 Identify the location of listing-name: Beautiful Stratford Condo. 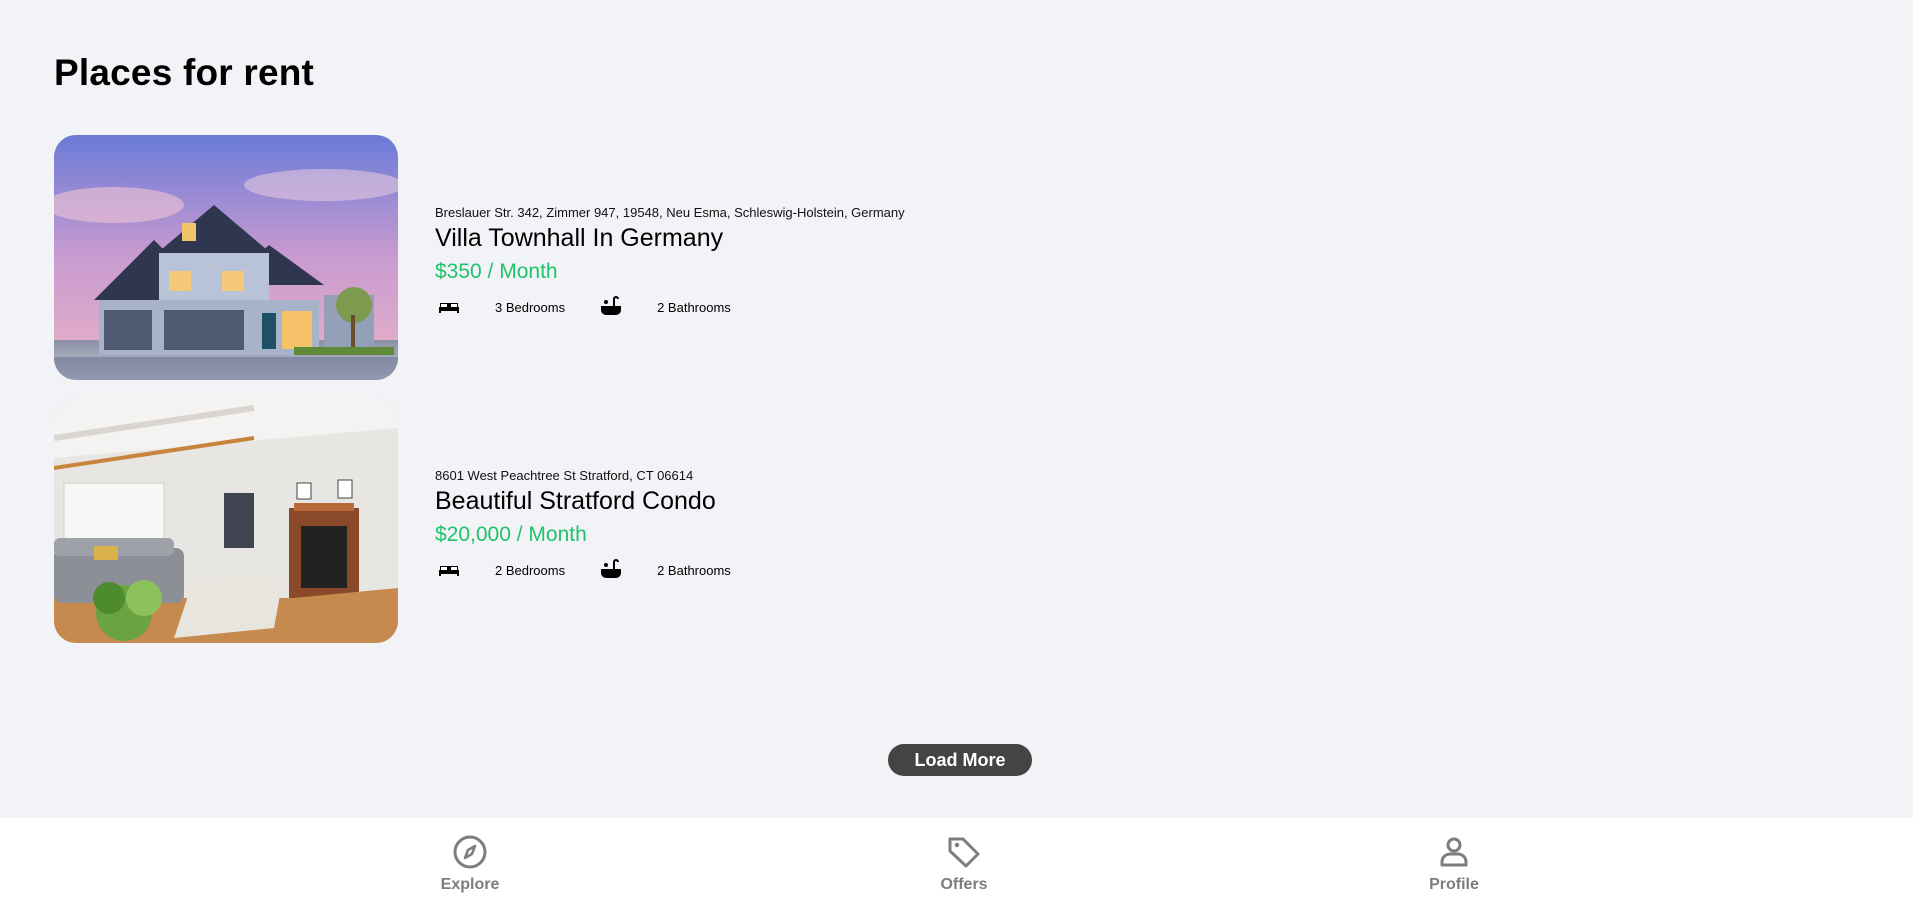
(735, 501).